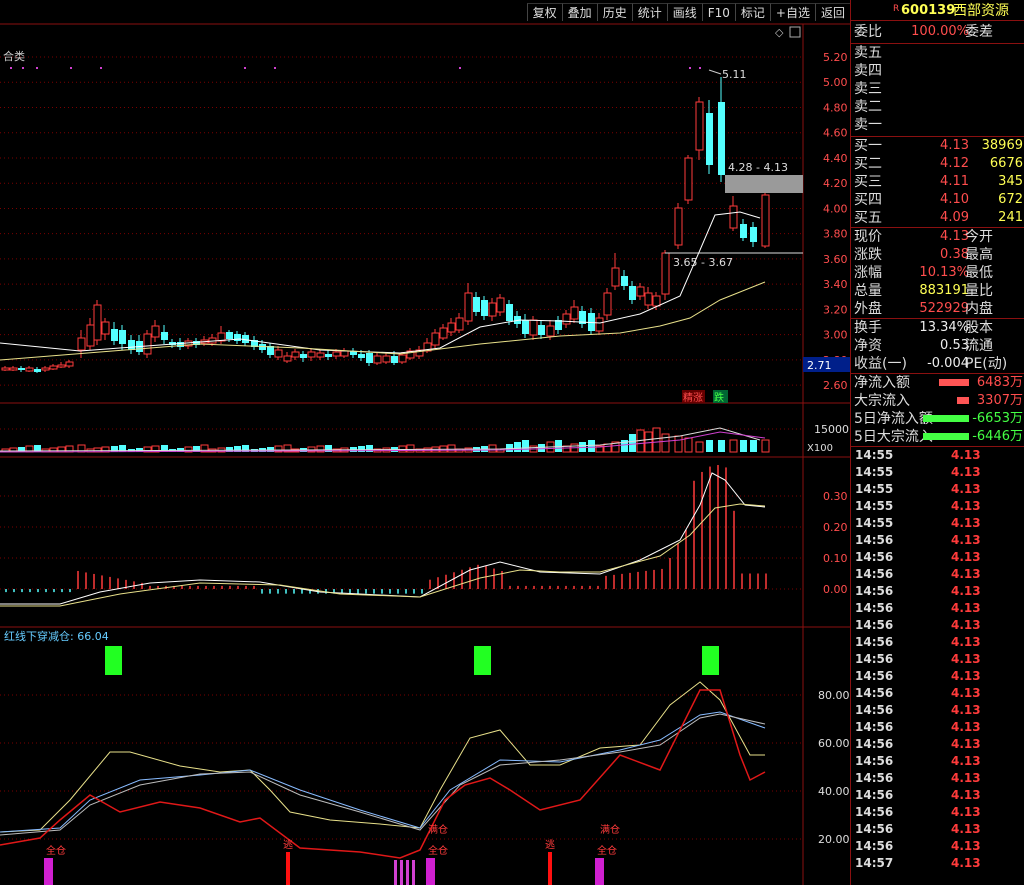 The height and width of the screenshot is (885, 1024). Describe the element at coordinates (937, 237) in the screenshot. I see `stat-row: 现价 4.13 今开` at that location.